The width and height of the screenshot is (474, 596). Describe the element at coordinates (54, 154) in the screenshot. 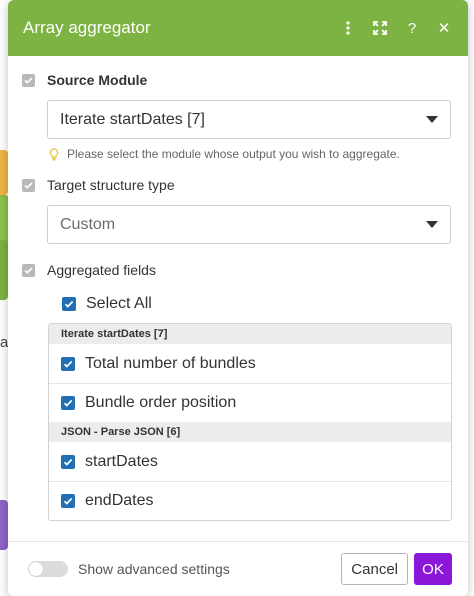

I see `lightbulb-icon` at that location.